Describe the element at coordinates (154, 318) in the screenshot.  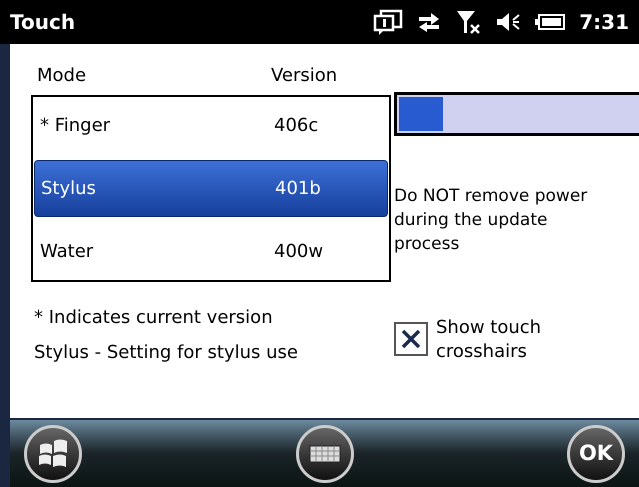
I see `note-text: * Indicates current version` at that location.